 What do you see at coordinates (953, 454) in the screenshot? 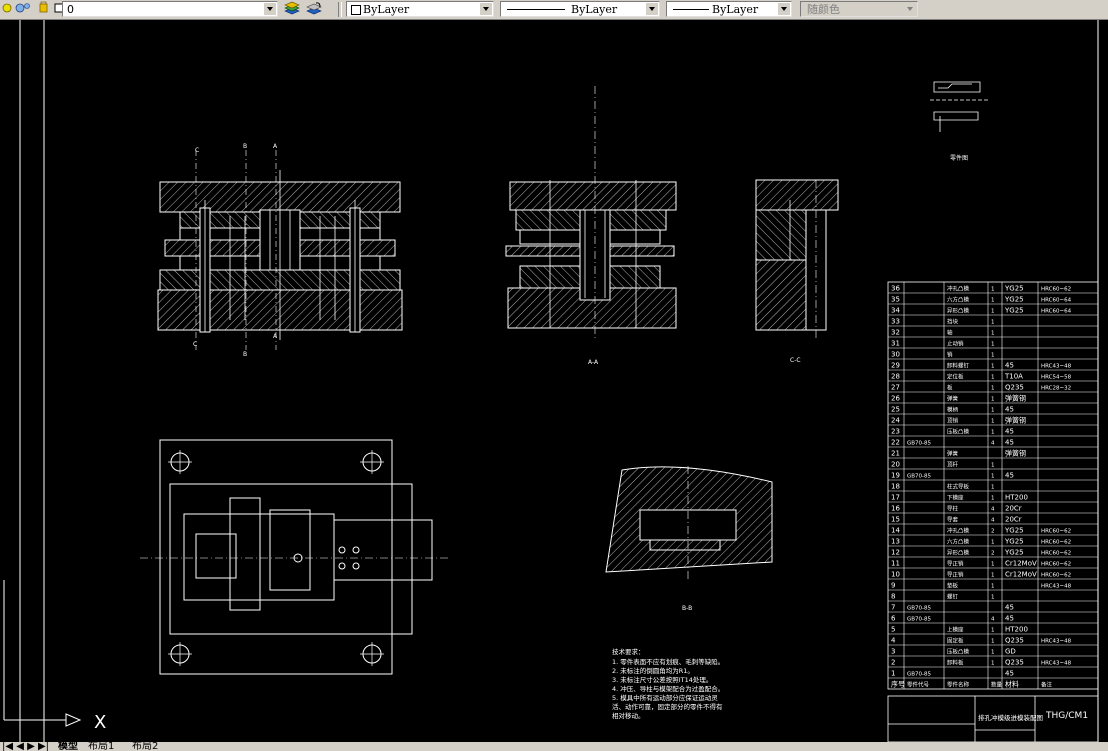
I see `bom-cell-name: 弹簧` at bounding box center [953, 454].